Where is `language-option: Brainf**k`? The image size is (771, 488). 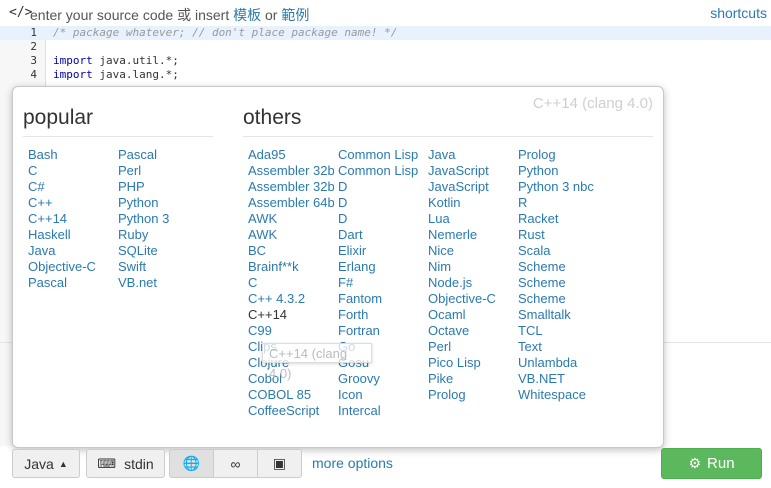
language-option: Brainf**k is located at coordinates (291, 267).